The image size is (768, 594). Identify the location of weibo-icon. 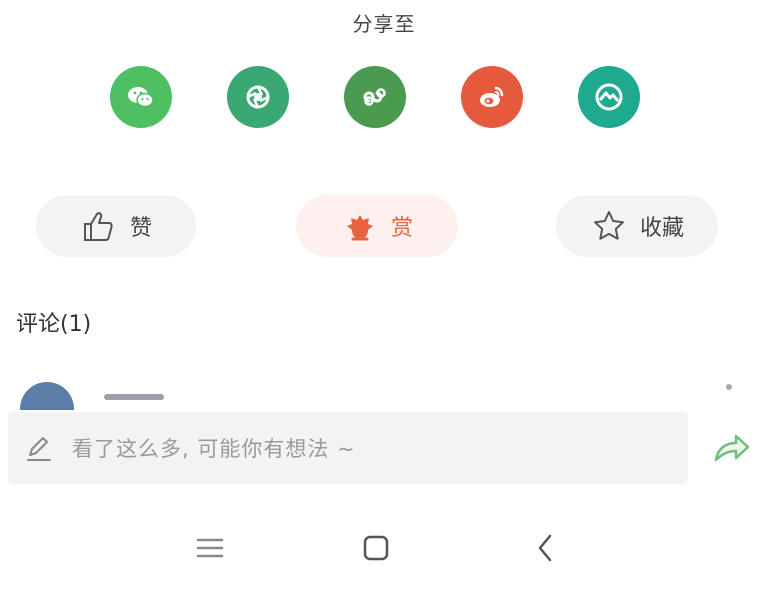
(492, 96).